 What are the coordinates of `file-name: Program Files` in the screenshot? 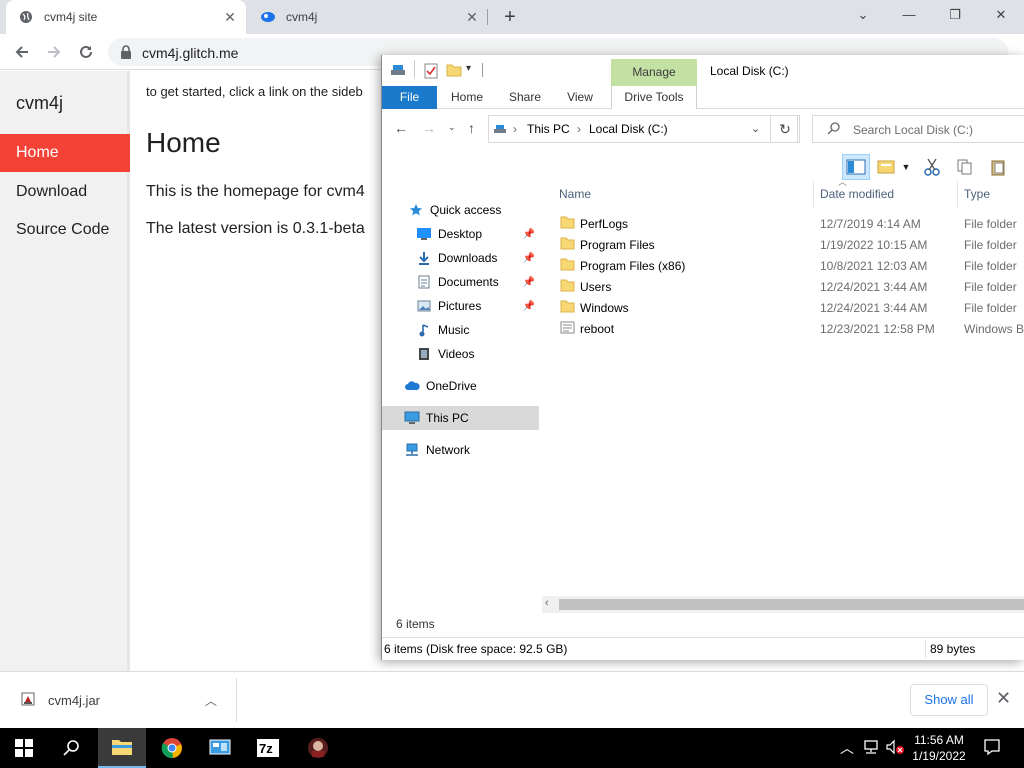 It's located at (617, 245).